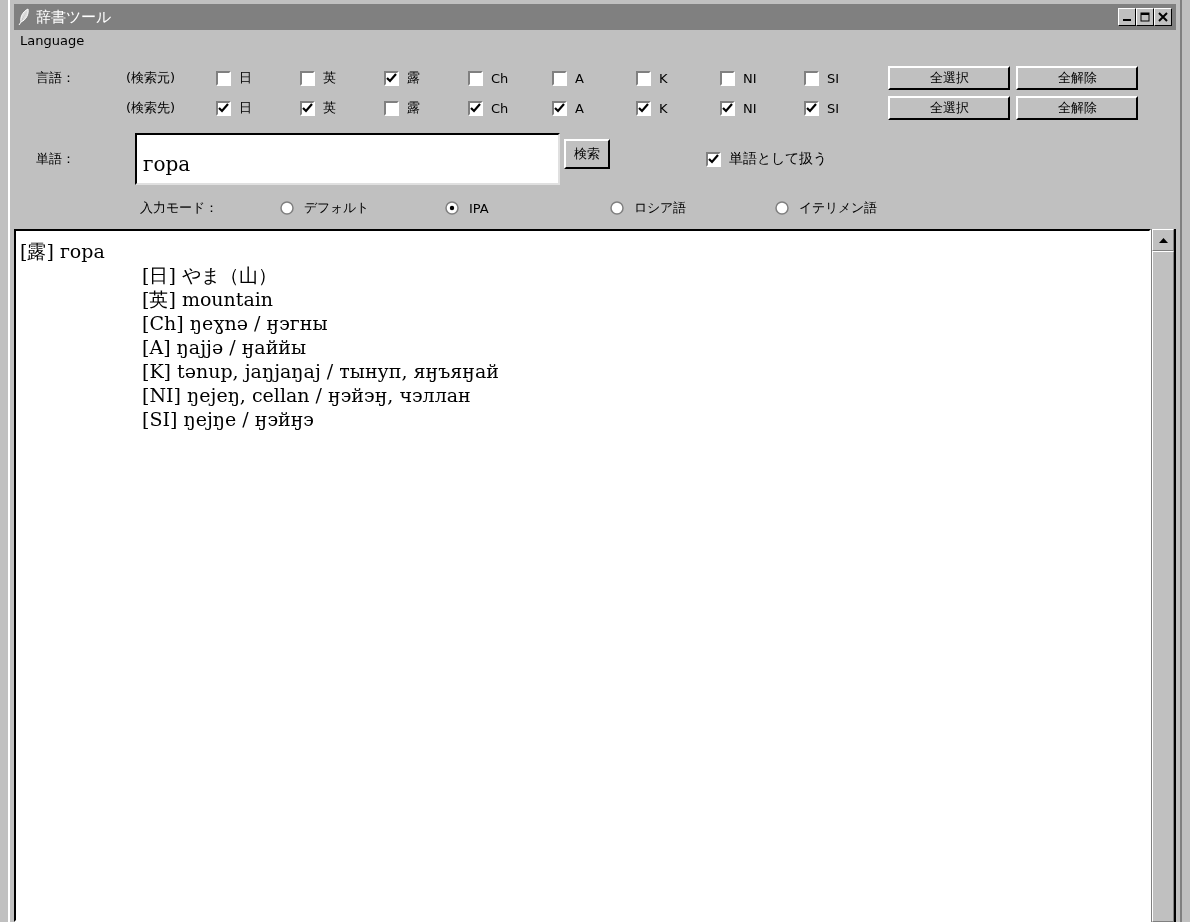 This screenshot has height=922, width=1190. What do you see at coordinates (1127, 17) in the screenshot?
I see `minimize-button` at bounding box center [1127, 17].